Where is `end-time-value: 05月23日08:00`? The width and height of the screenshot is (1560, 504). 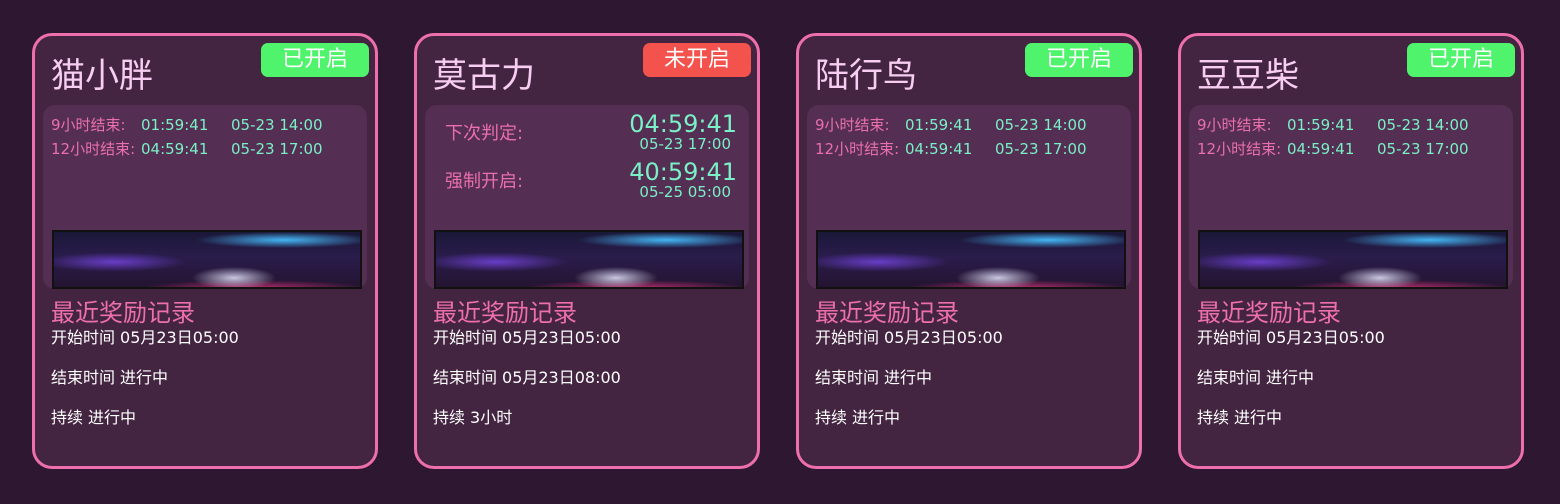
end-time-value: 05月23日08:00 is located at coordinates (561, 377).